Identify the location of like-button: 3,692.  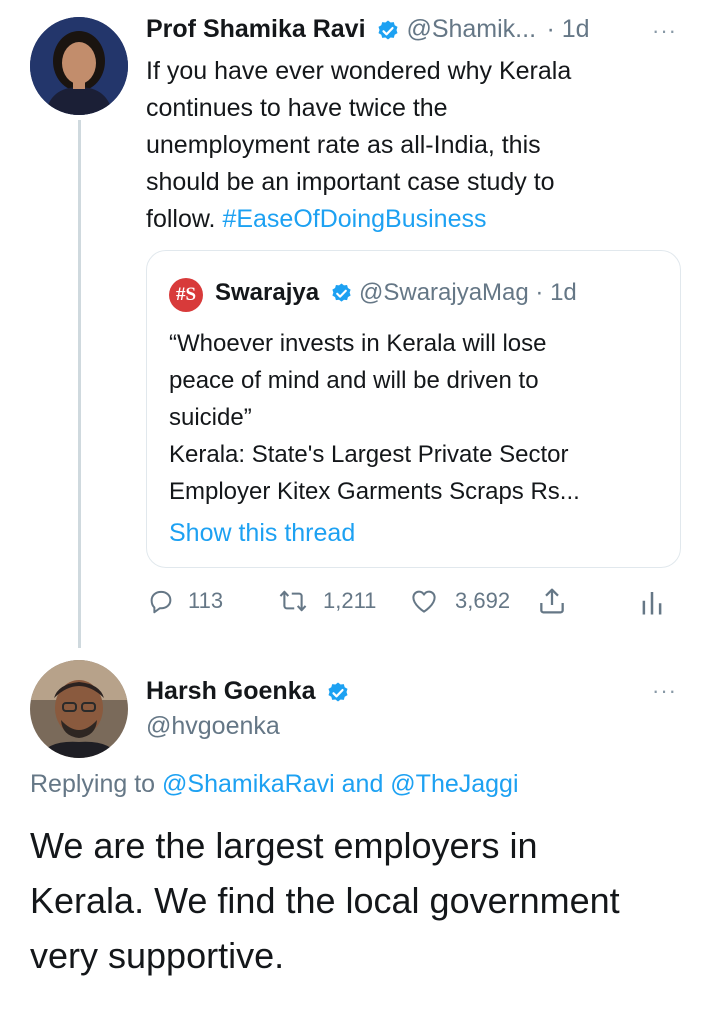
(459, 601).